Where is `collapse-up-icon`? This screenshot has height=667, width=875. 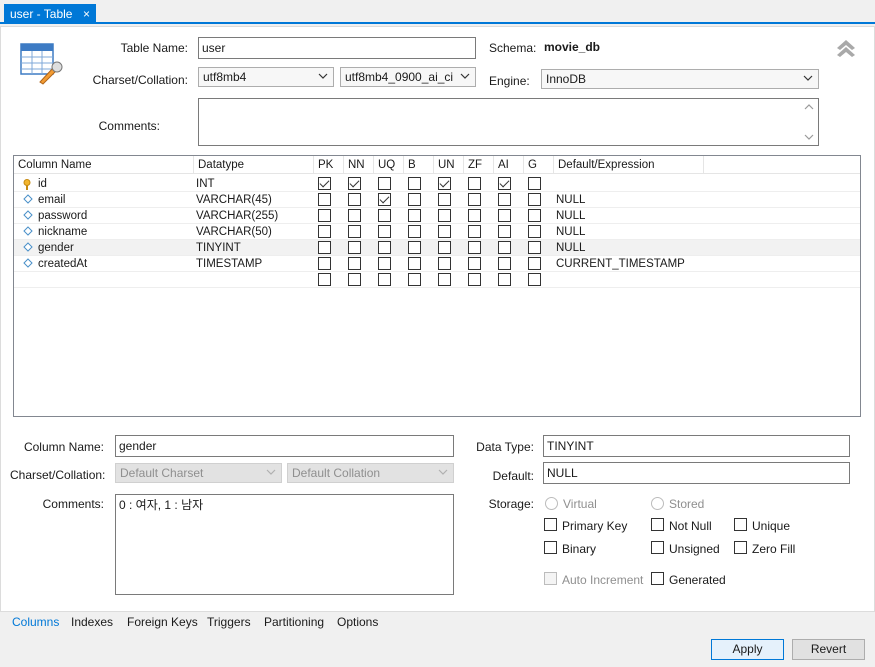 collapse-up-icon is located at coordinates (846, 47).